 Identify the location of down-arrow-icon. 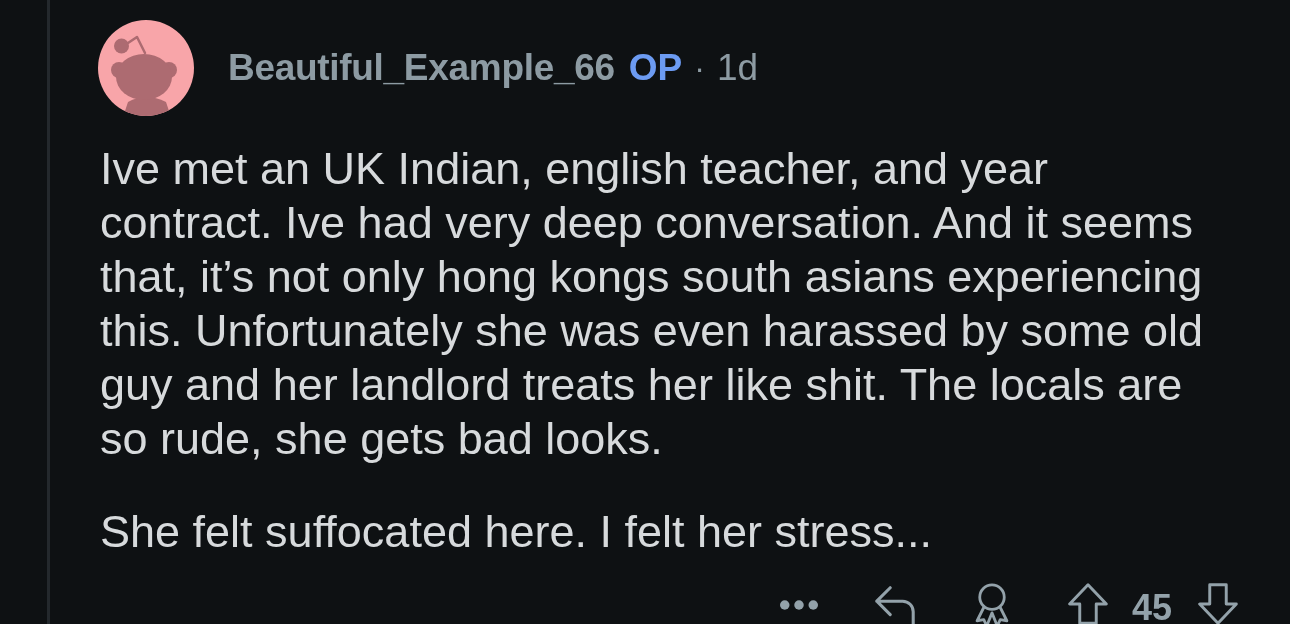
(1218, 603).